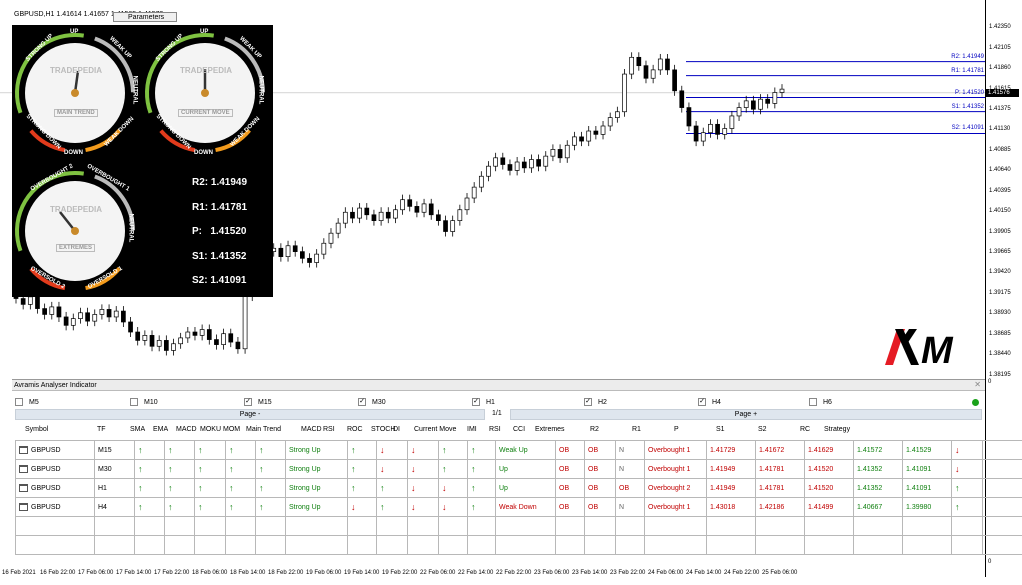 The width and height of the screenshot is (1022, 585). What do you see at coordinates (590, 573) in the screenshot?
I see `time-tick: 23 Feb 14:00` at bounding box center [590, 573].